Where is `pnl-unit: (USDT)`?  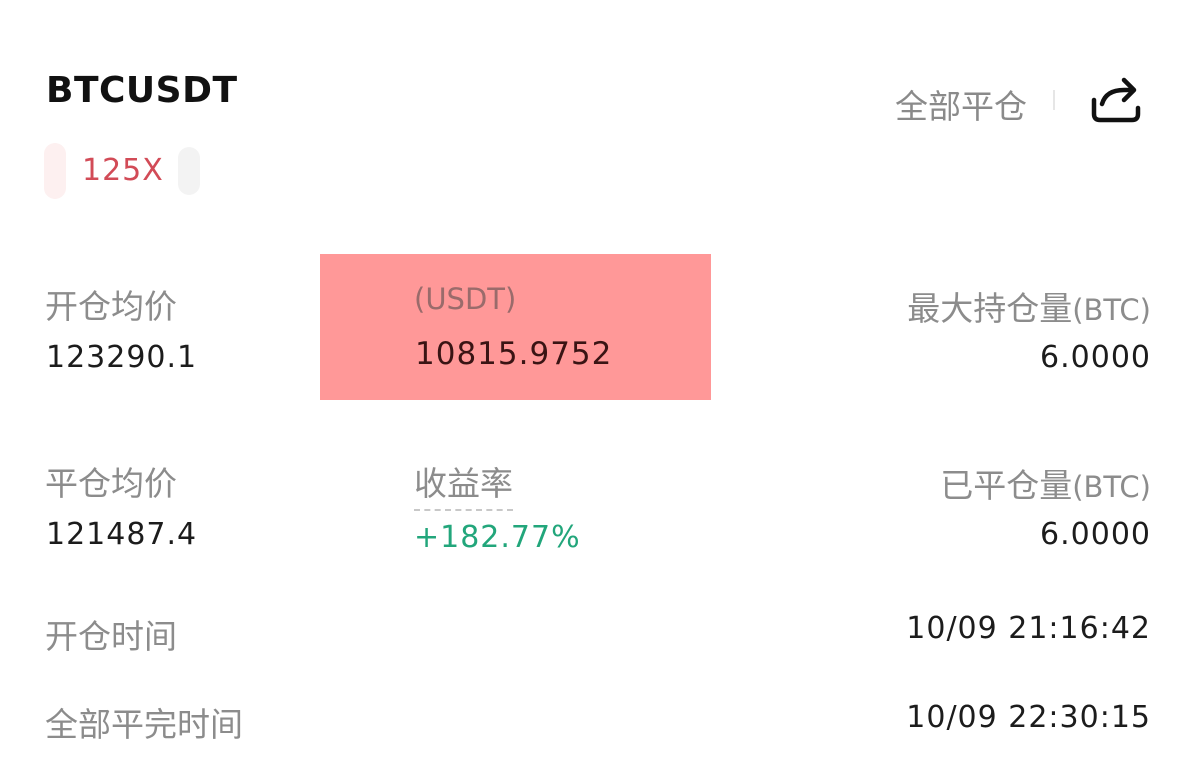 pnl-unit: (USDT) is located at coordinates (465, 299).